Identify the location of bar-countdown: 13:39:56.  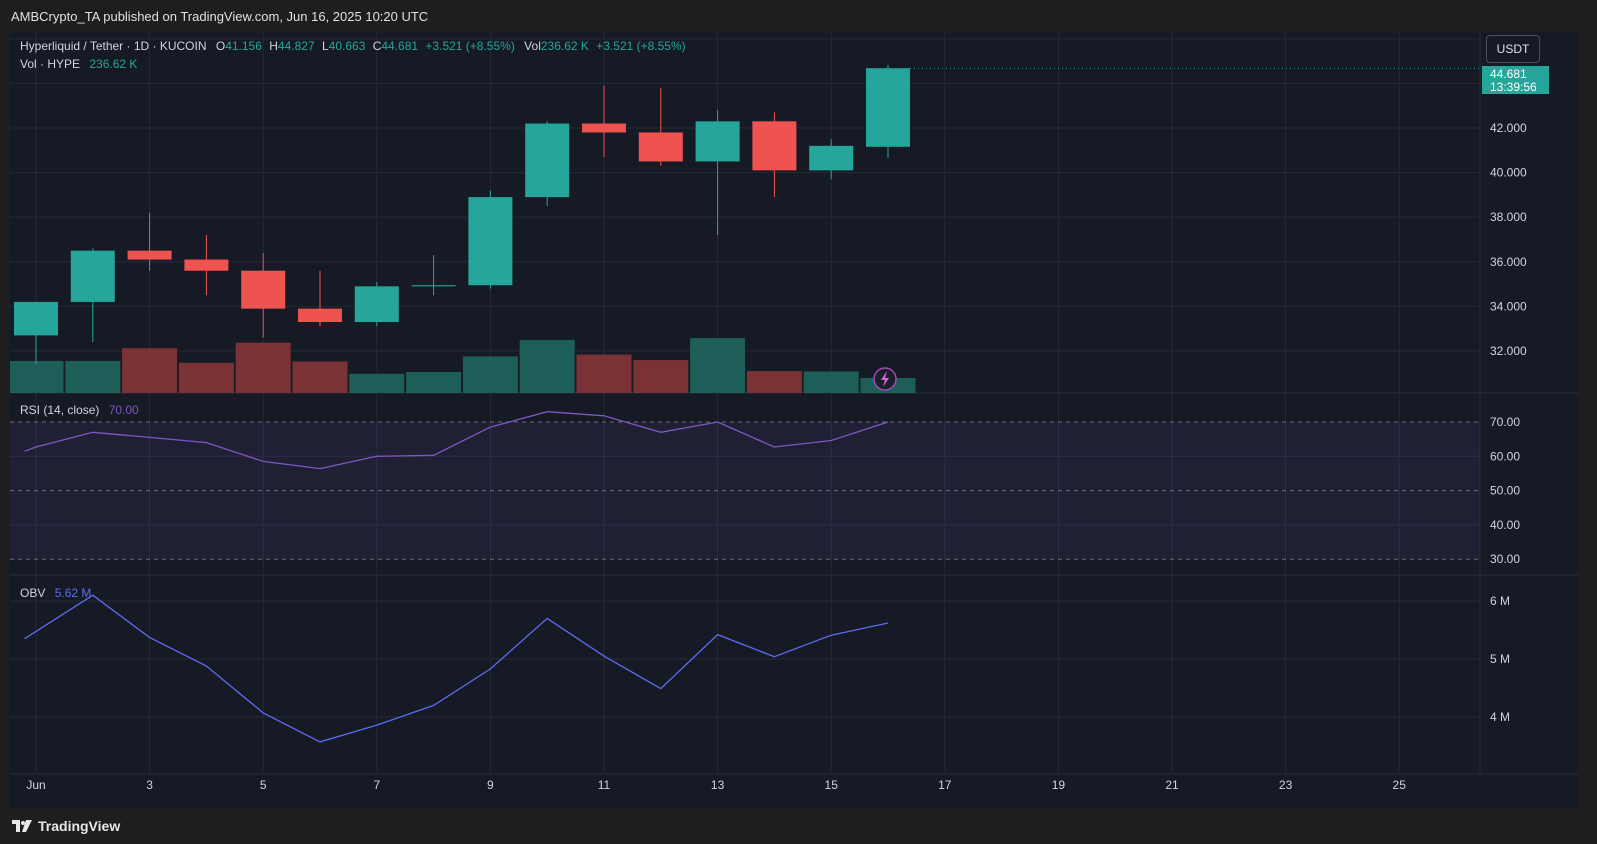
(1513, 87).